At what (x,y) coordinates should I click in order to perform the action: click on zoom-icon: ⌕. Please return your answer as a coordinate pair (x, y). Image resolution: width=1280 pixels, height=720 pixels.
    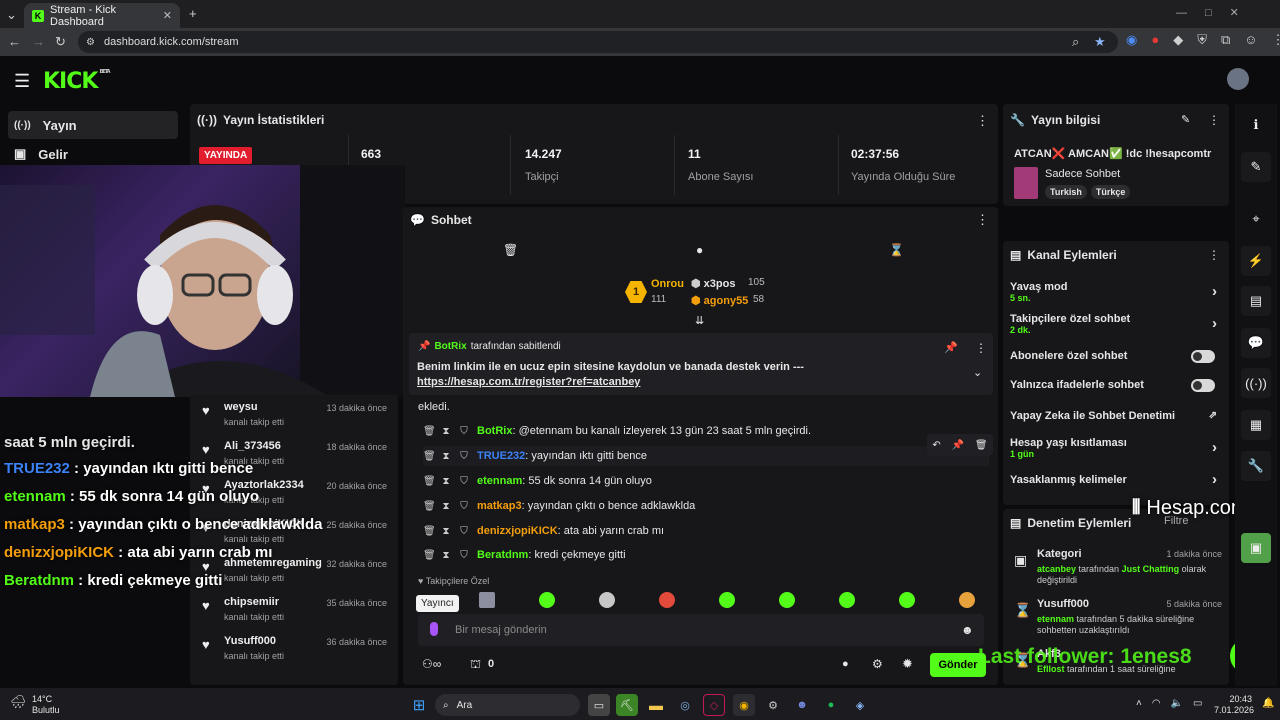
    Looking at the image, I should click on (1075, 41).